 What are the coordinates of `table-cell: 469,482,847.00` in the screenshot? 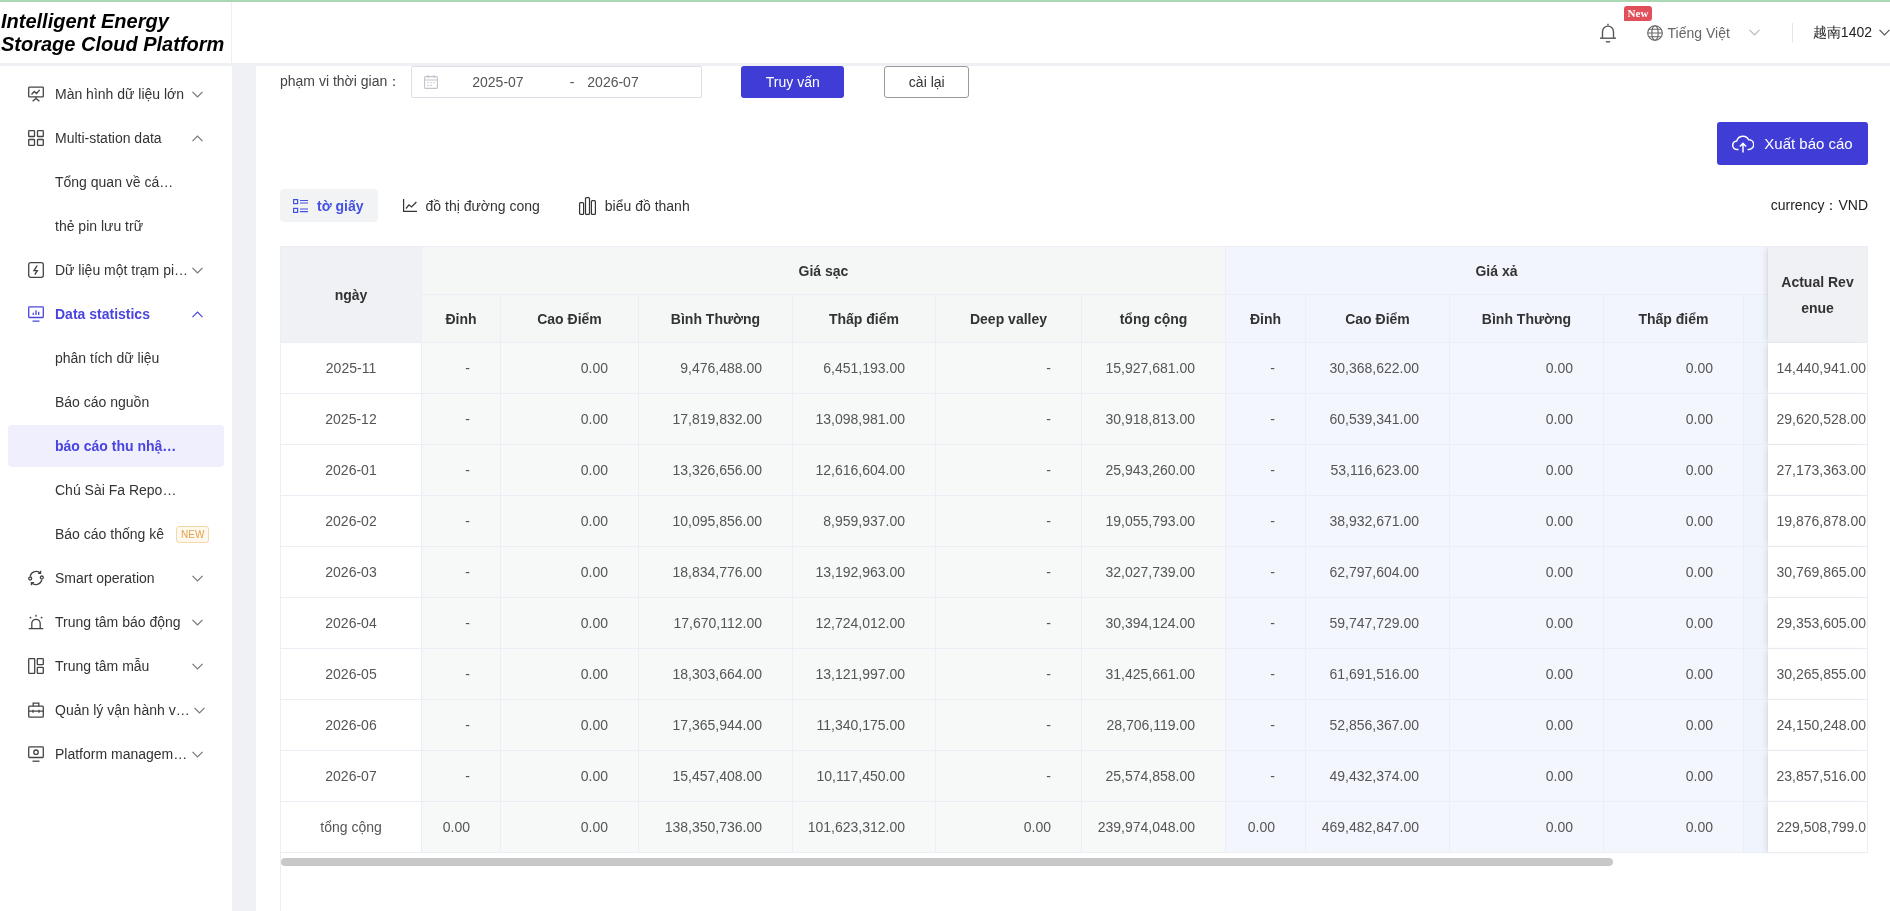 It's located at (1378, 827).